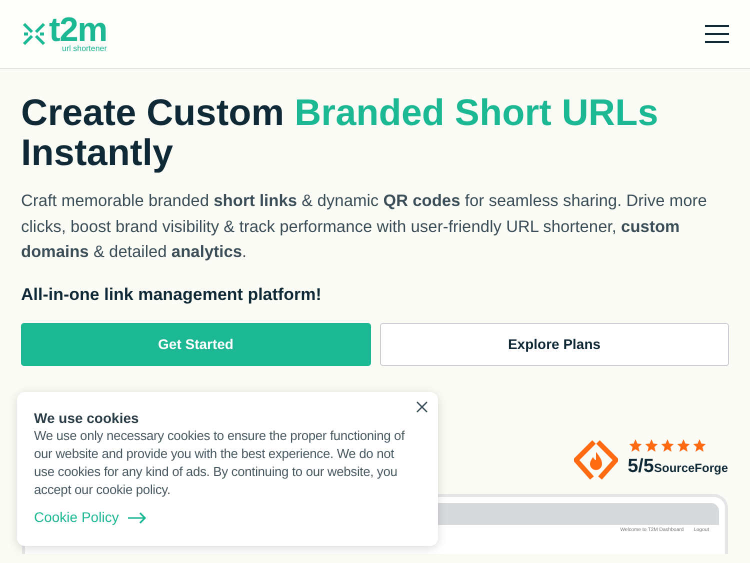  What do you see at coordinates (171, 295) in the screenshot?
I see `hero-tagline: All-in-one link management platform!` at bounding box center [171, 295].